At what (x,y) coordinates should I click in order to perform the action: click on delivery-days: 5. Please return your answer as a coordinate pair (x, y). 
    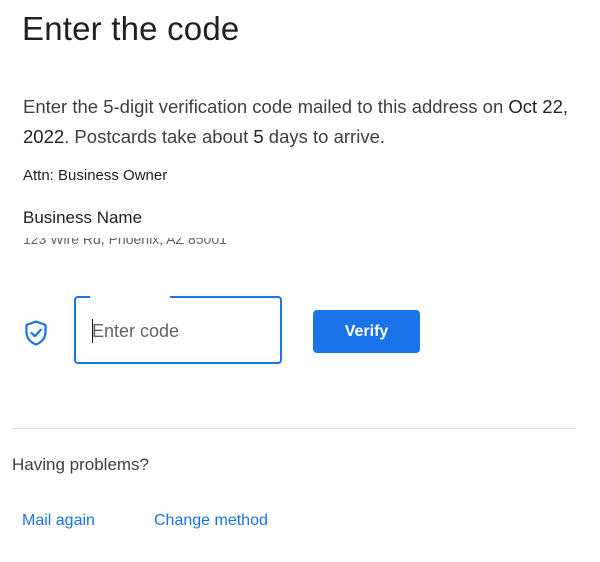
    Looking at the image, I should click on (258, 136).